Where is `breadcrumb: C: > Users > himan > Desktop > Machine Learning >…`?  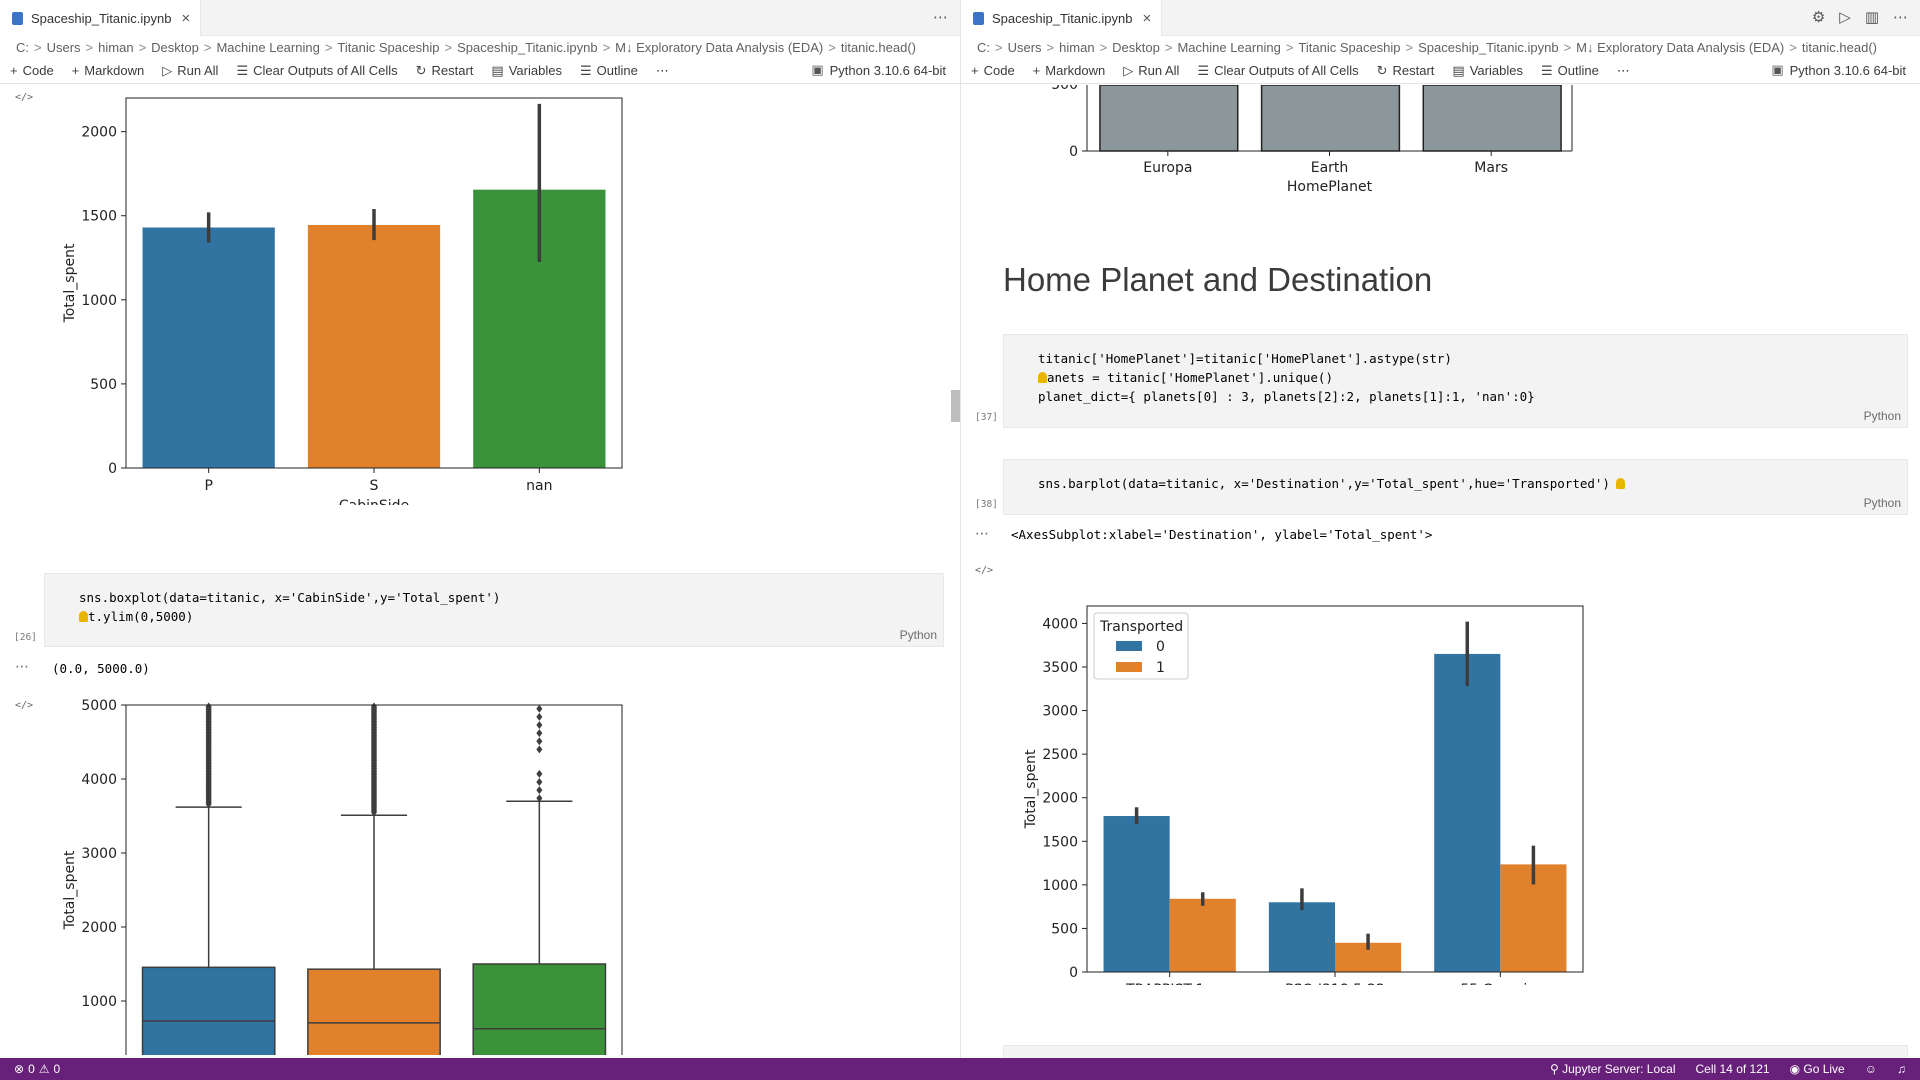 breadcrumb: C: > Users > himan > Desktop > Machine Learning >… is located at coordinates (480, 47).